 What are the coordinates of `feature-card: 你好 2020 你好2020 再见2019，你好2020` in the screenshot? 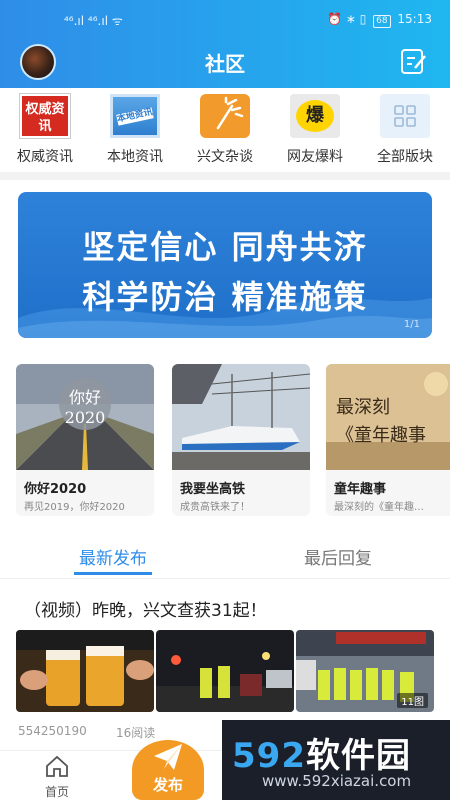 It's located at (85, 440).